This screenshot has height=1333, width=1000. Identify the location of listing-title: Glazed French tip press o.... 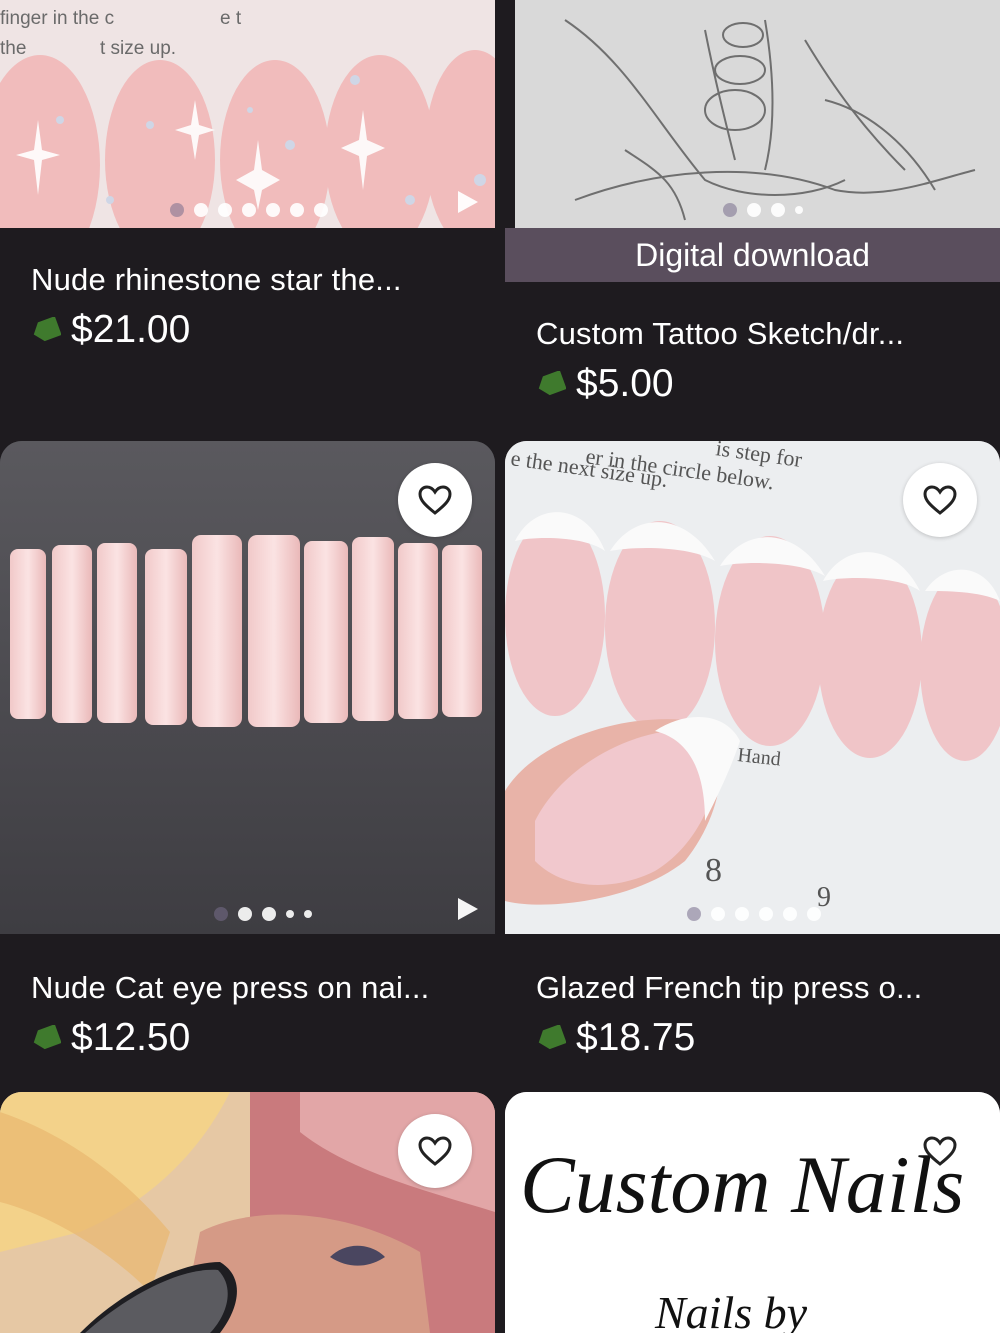
(729, 988).